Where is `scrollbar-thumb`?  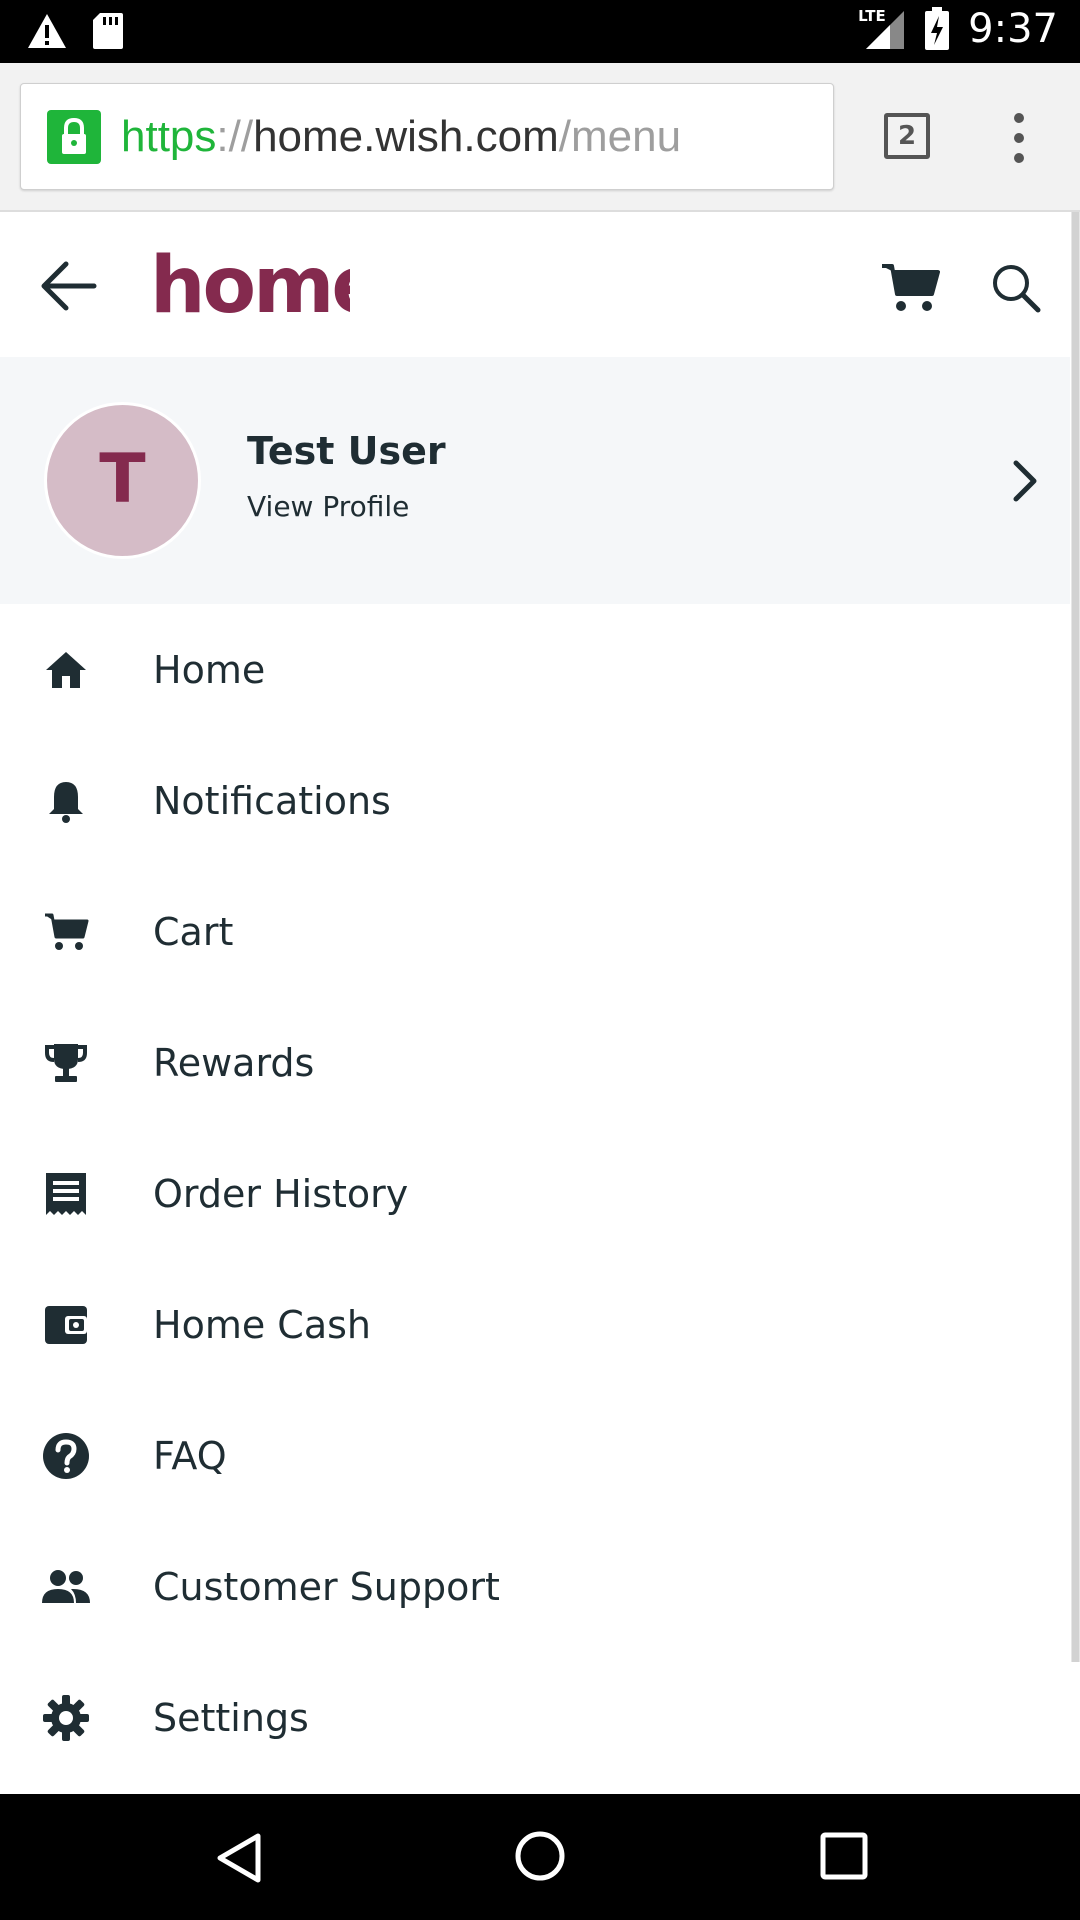
scrollbar-thumb is located at coordinates (1075, 937).